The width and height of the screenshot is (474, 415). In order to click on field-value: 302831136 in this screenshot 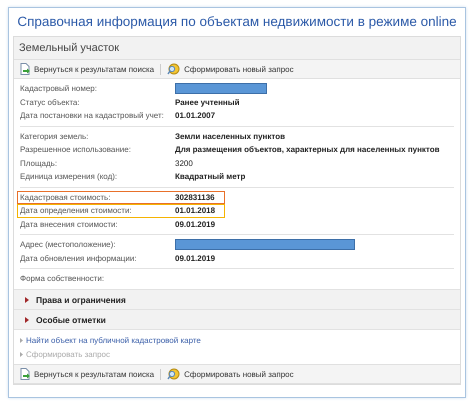, I will do `click(195, 197)`.